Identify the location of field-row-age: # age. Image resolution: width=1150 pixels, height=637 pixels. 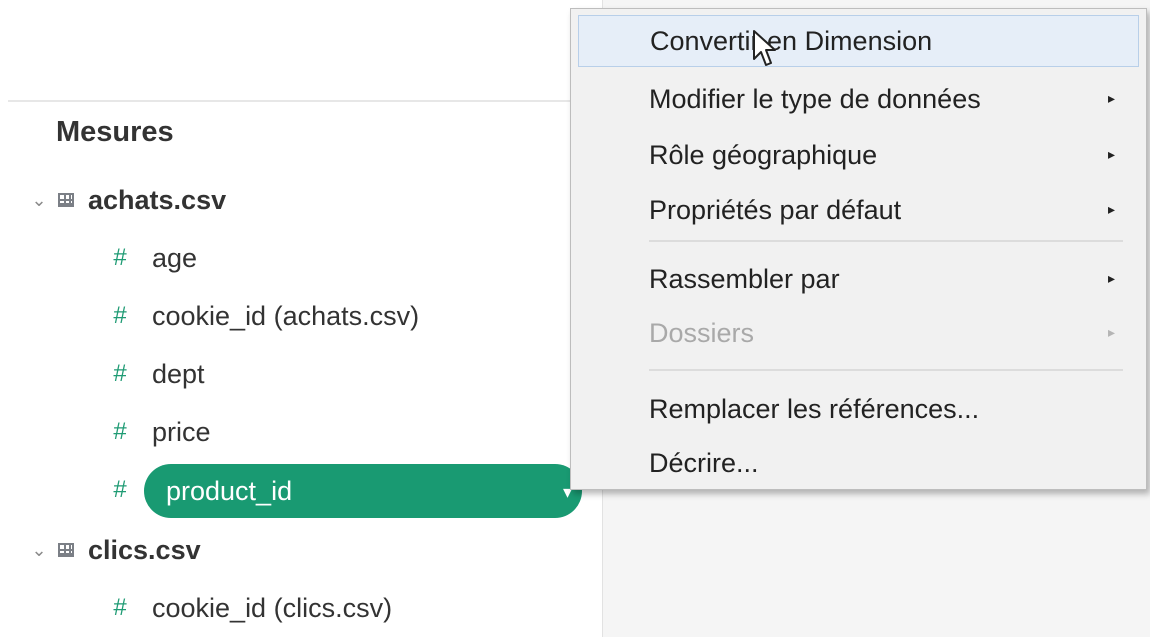
(152, 258).